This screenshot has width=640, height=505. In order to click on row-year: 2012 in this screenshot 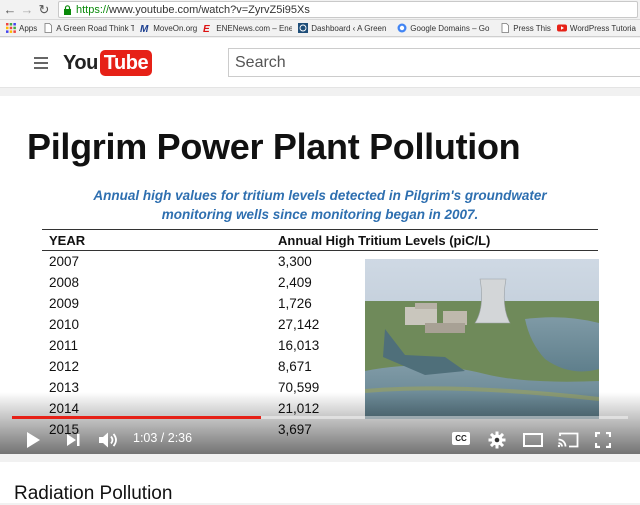, I will do `click(64, 366)`.